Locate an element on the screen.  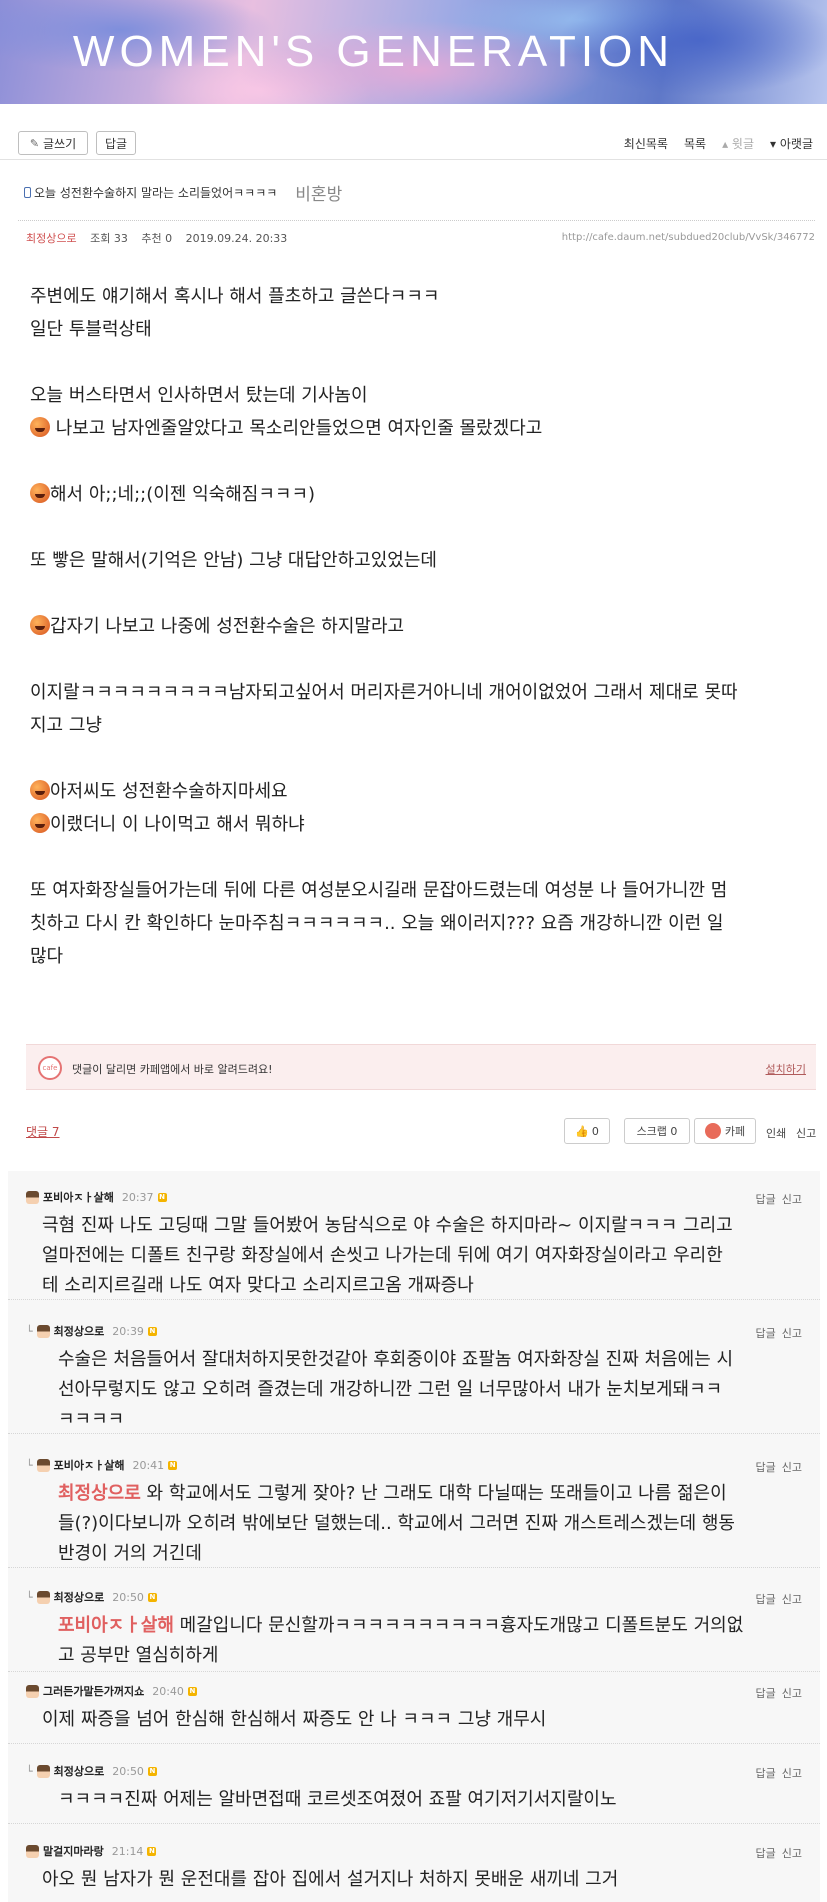
view-count: 조회 33 is located at coordinates (109, 238).